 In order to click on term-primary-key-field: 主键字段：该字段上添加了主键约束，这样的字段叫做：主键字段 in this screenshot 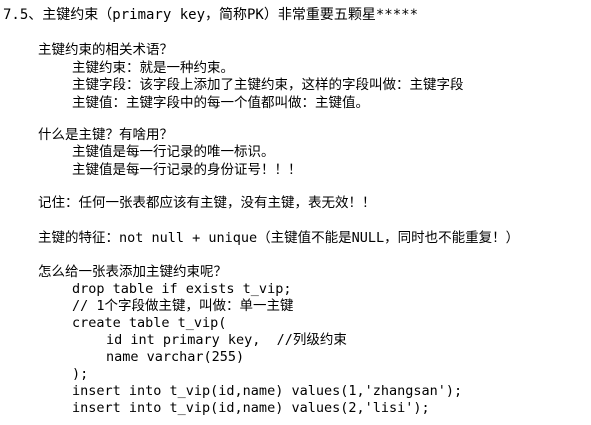, I will do `click(268, 85)`.